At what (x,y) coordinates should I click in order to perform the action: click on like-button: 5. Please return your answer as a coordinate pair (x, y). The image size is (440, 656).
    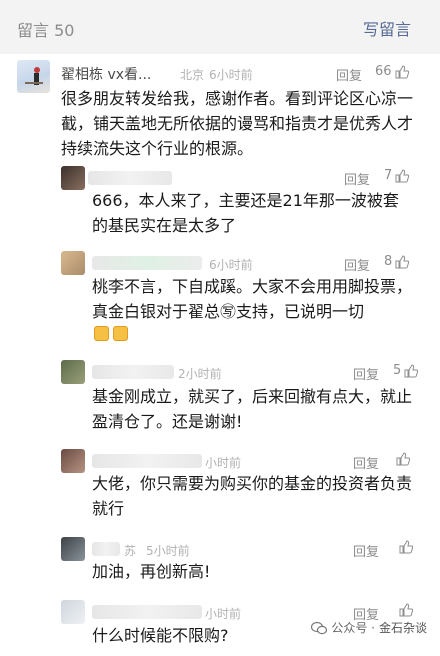
    Looking at the image, I should click on (406, 370).